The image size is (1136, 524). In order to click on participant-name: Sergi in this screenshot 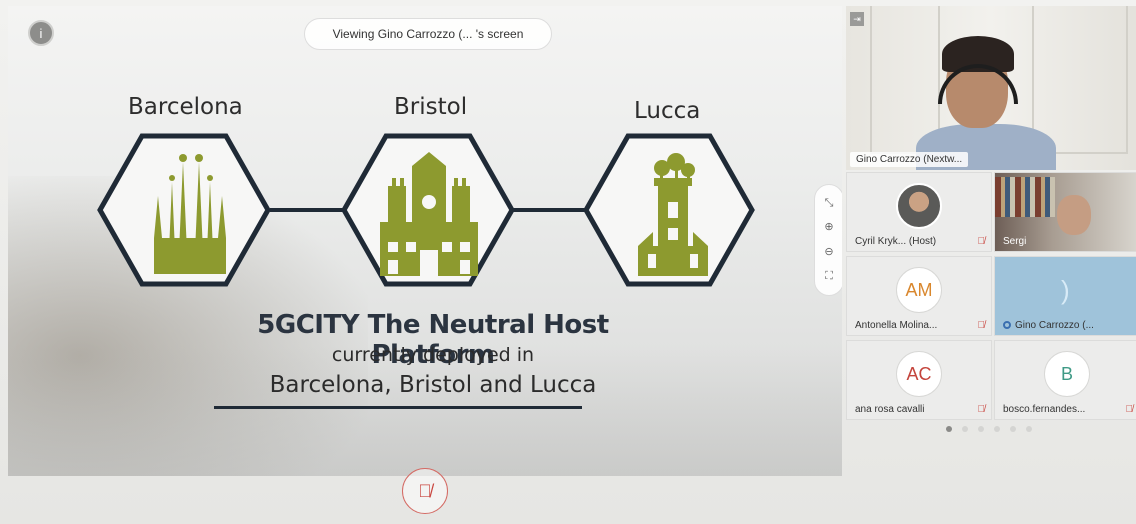, I will do `click(1015, 241)`.